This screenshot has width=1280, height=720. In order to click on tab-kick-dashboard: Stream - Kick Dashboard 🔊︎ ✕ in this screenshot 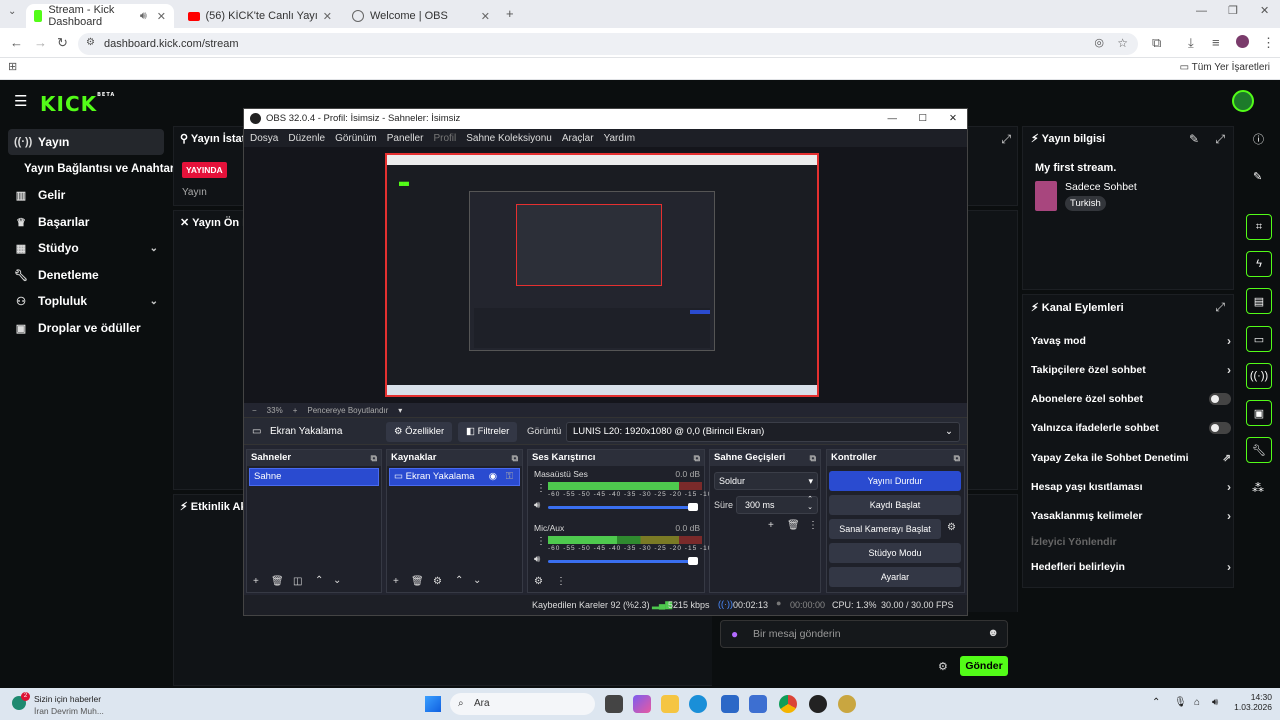, I will do `click(100, 16)`.